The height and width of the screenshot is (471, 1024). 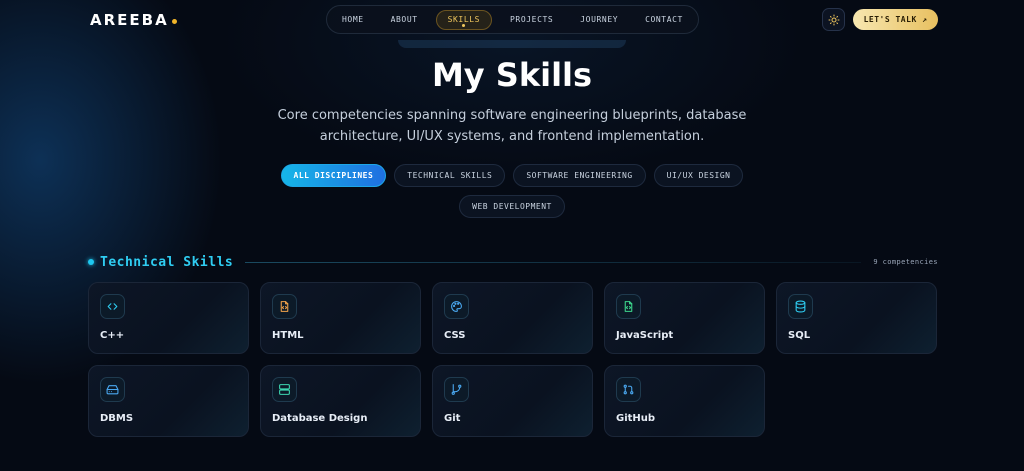 I want to click on hard-drive-icon, so click(x=112, y=389).